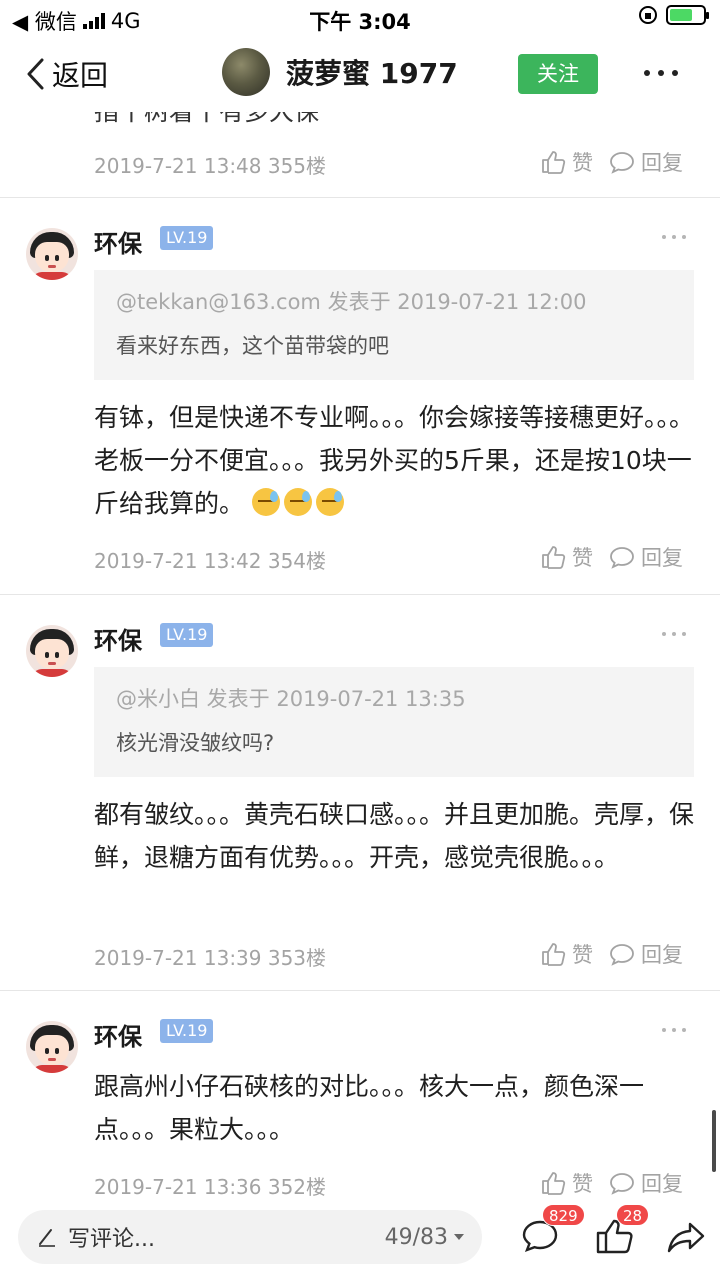 Image resolution: width=720 pixels, height=1280 pixels. I want to click on scrollbar, so click(714, 1141).